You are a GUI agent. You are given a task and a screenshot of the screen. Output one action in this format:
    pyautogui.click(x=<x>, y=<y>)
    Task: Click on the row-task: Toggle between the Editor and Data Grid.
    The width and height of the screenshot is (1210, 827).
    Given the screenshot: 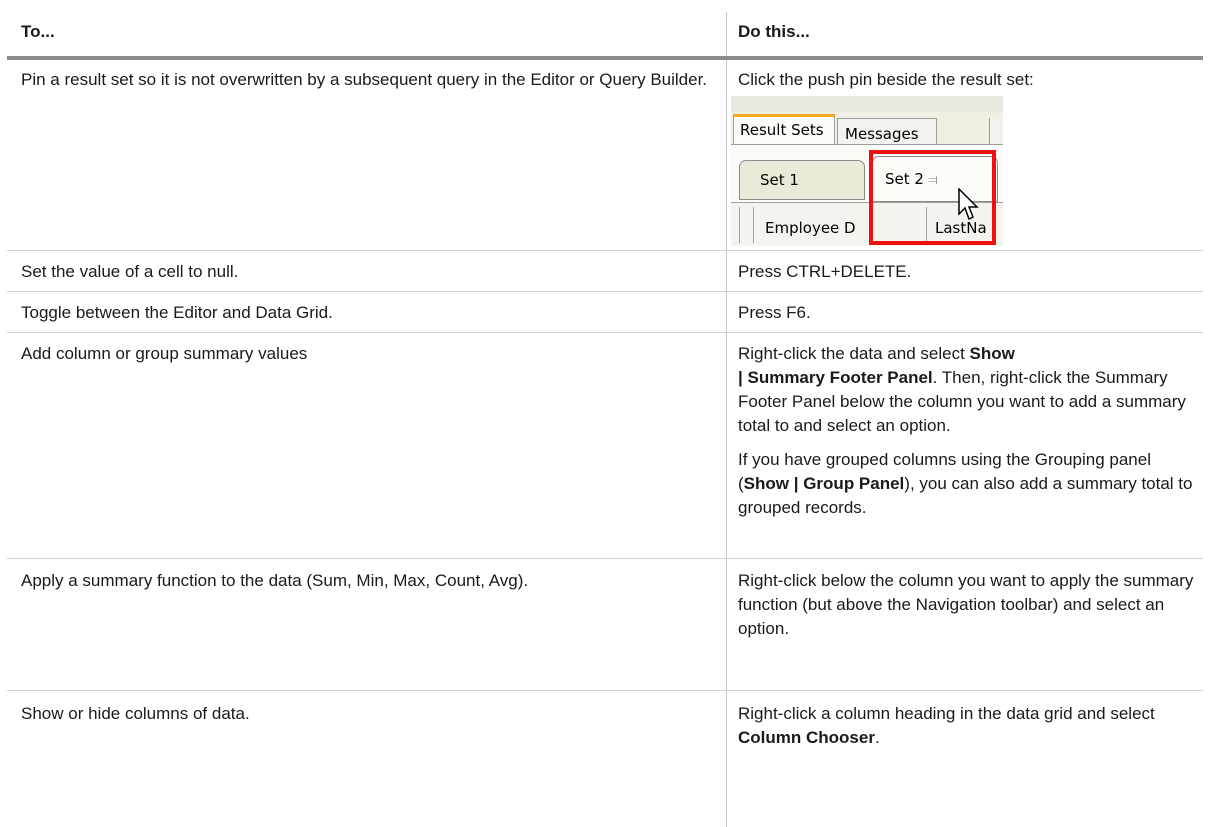 What is the action you would take?
    pyautogui.click(x=177, y=312)
    